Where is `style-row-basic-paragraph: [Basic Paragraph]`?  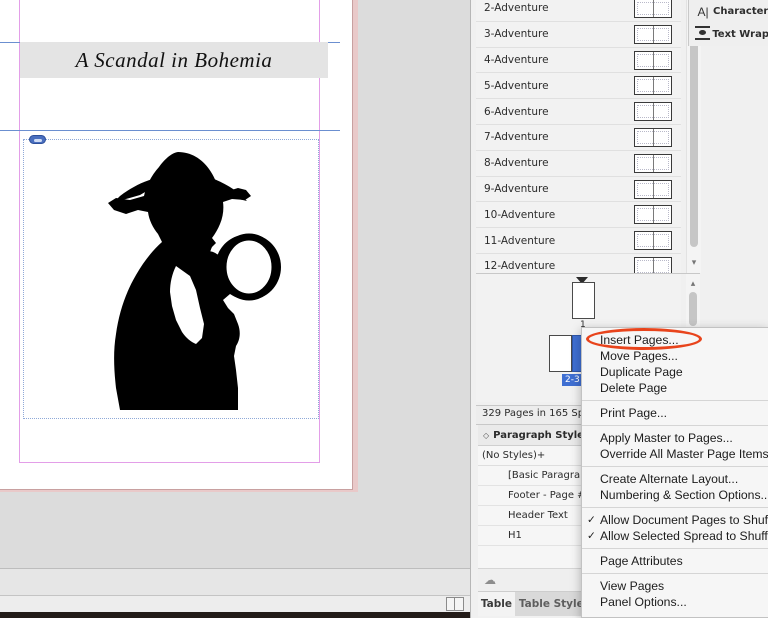 style-row-basic-paragraph: [Basic Paragraph] is located at coordinates (537, 476).